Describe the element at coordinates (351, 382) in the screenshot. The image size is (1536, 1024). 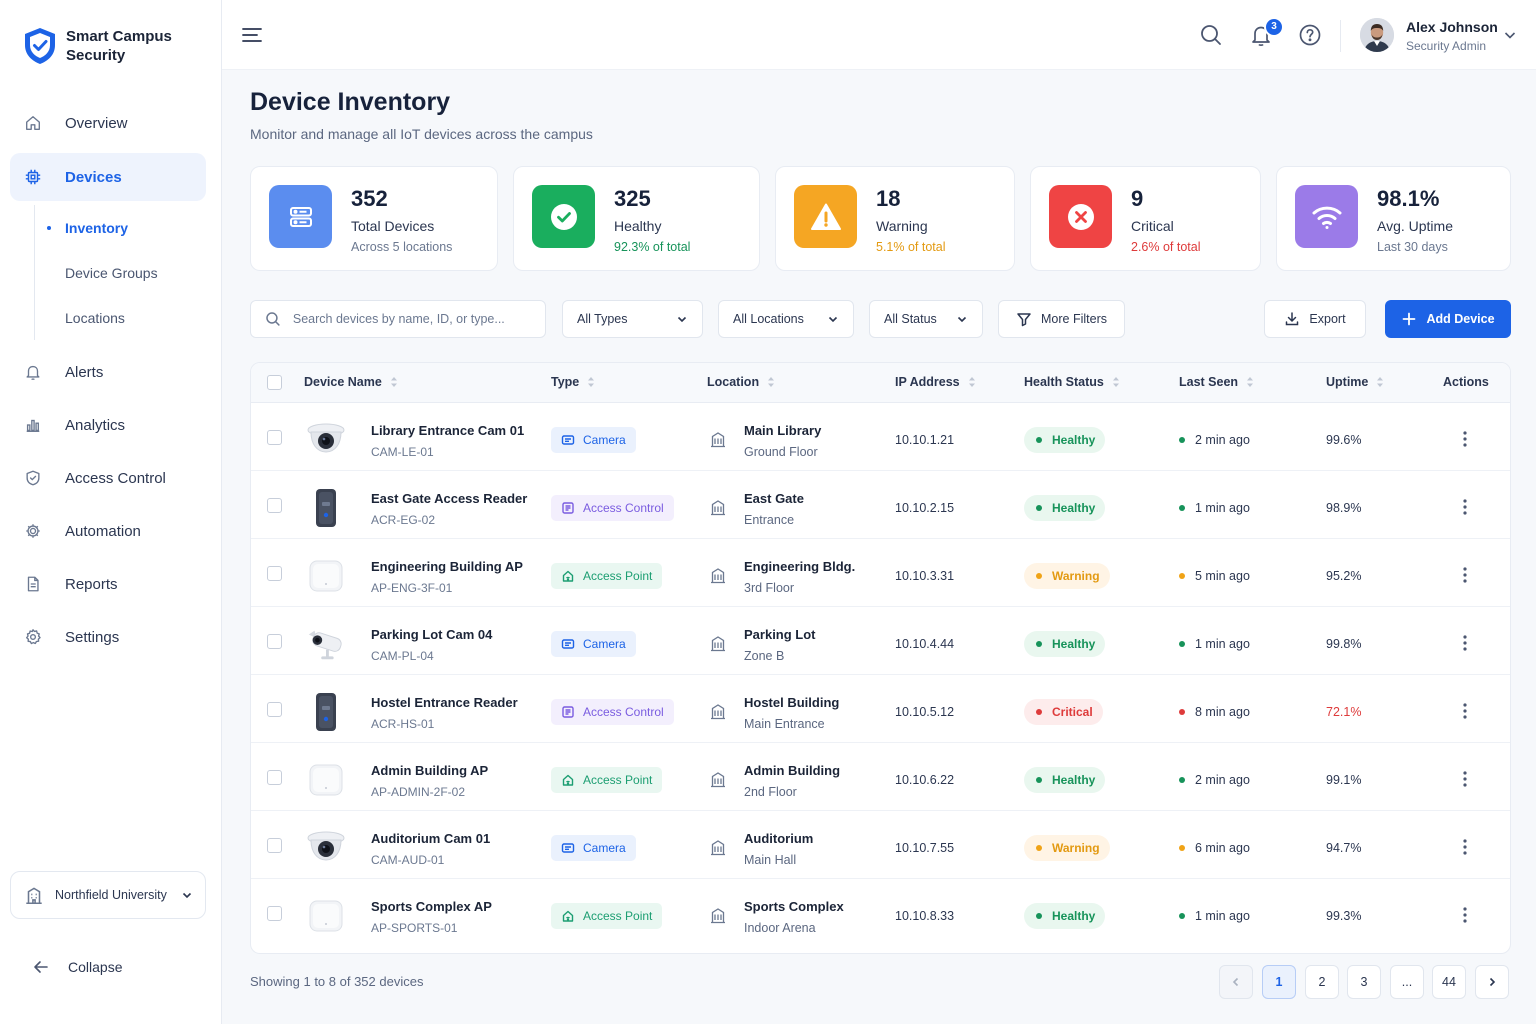
I see `column-header-device-name: Device Name` at that location.